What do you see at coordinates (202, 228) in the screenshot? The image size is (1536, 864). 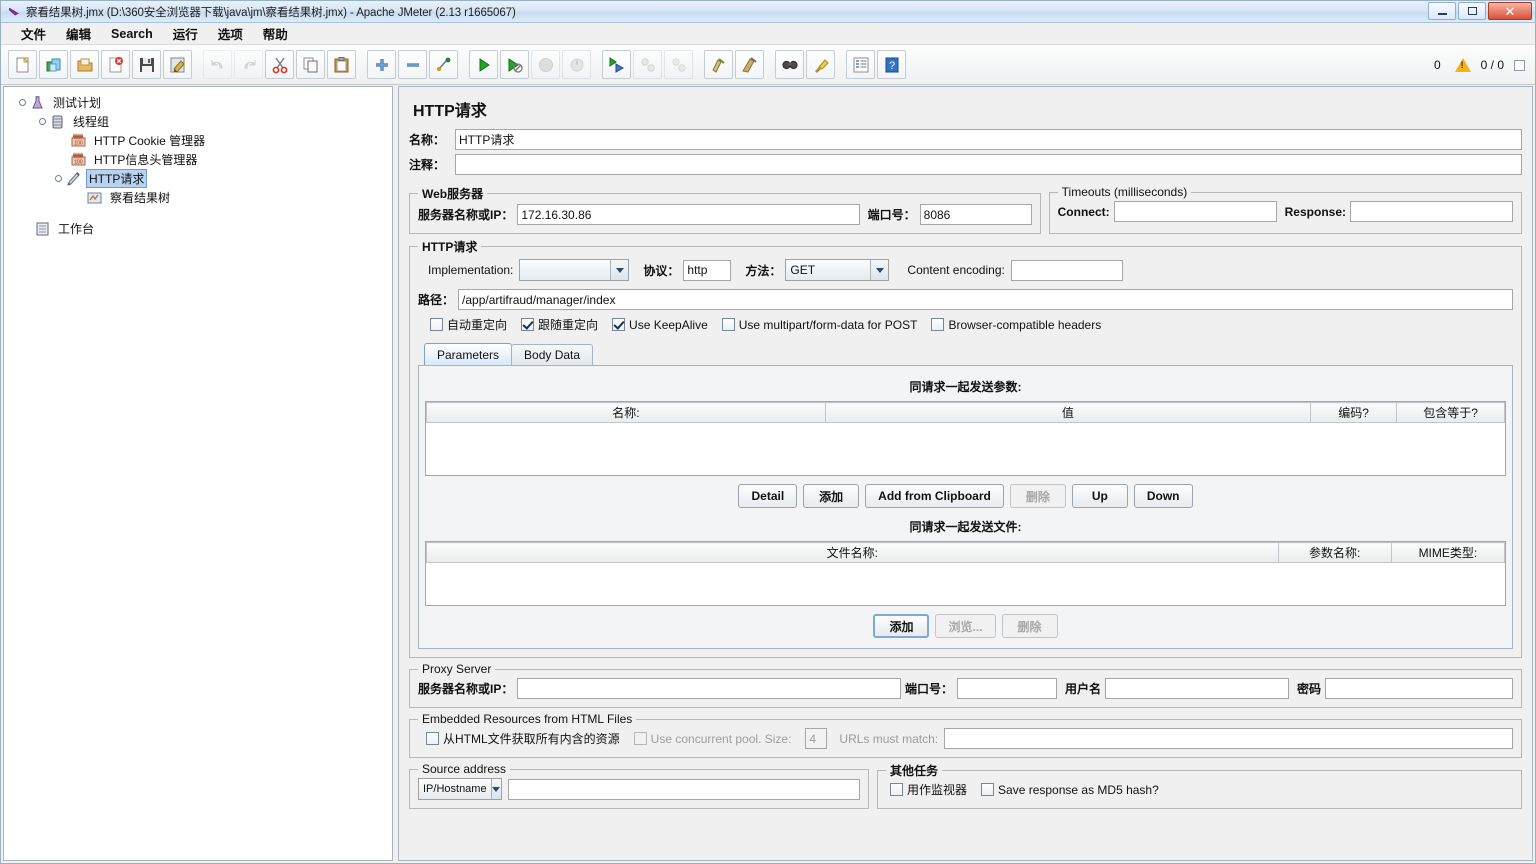 I see `tree-node-workbench: 工作台` at bounding box center [202, 228].